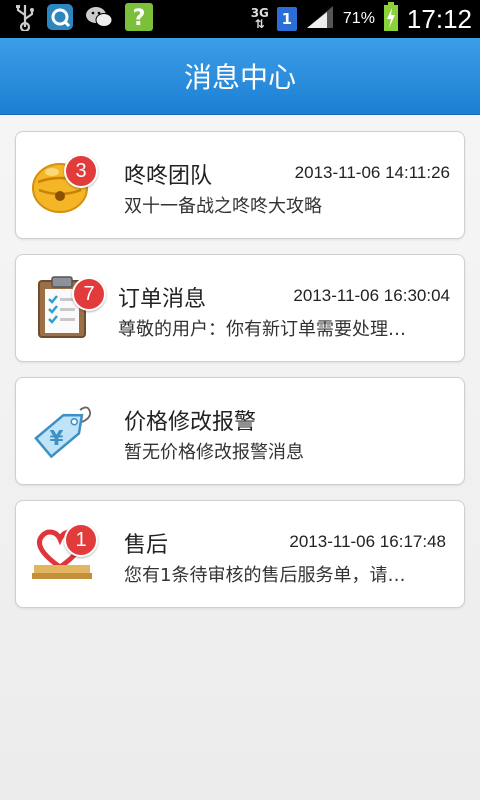  I want to click on message-preview: 双十一备战之咚咚大攻略, so click(223, 206).